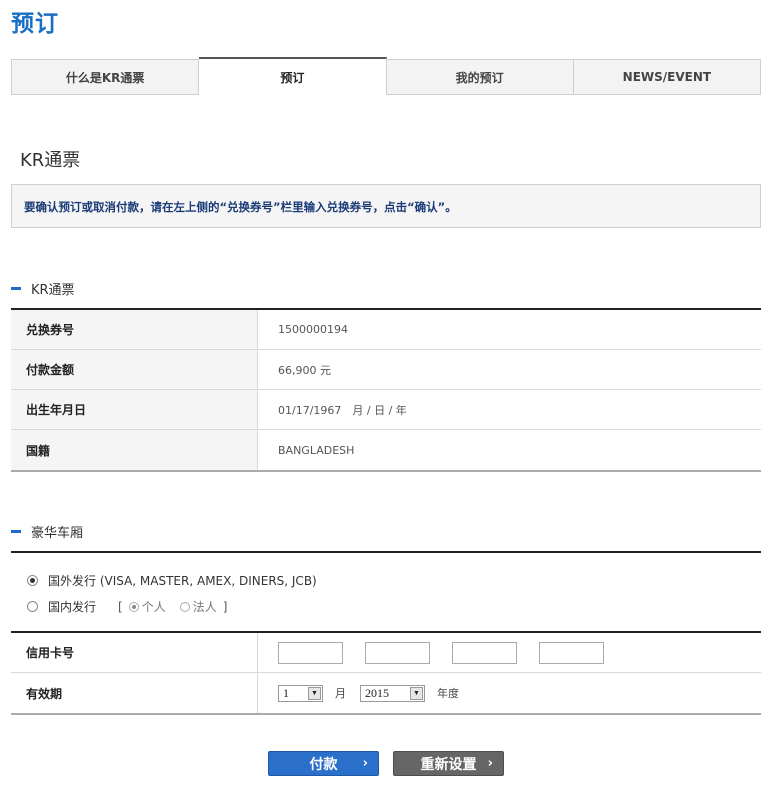 The image size is (764, 785). What do you see at coordinates (133, 606) in the screenshot?
I see `personal-radio` at bounding box center [133, 606].